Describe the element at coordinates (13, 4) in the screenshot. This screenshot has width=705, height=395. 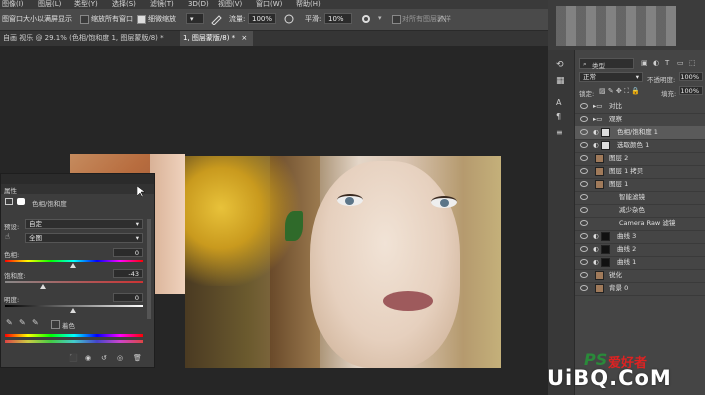
I see `menu-image: 图像(I)` at that location.